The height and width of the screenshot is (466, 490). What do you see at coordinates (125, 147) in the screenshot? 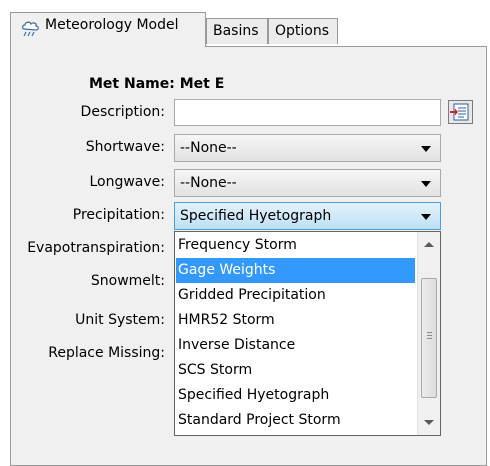
I see `shortwave-label: Shortwave:` at bounding box center [125, 147].